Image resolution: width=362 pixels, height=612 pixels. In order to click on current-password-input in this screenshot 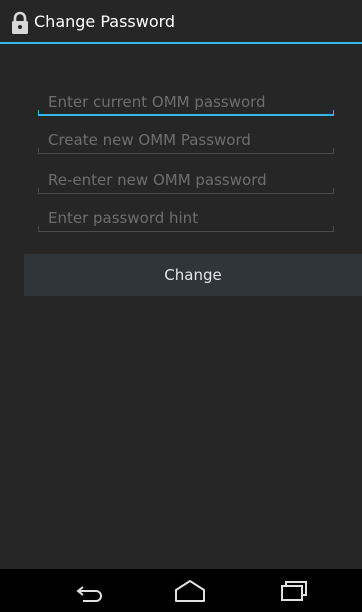, I will do `click(186, 100)`.